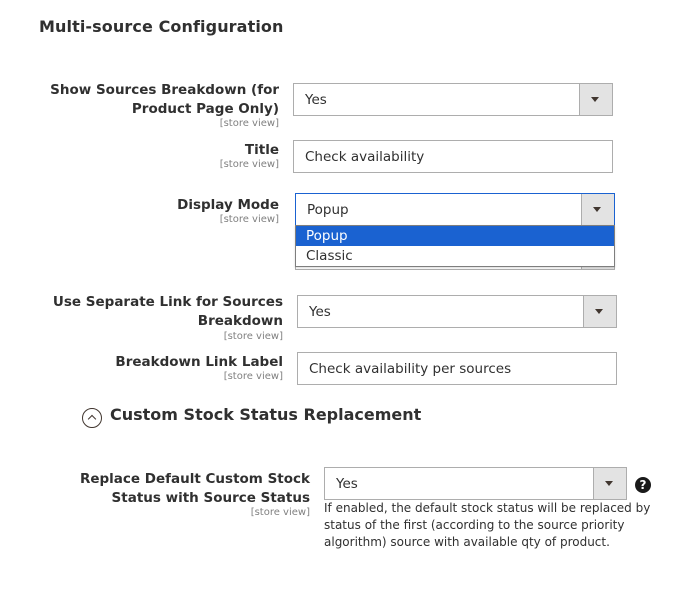 This screenshot has width=685, height=599. Describe the element at coordinates (455, 209) in the screenshot. I see `display-mode-select: Popup` at that location.